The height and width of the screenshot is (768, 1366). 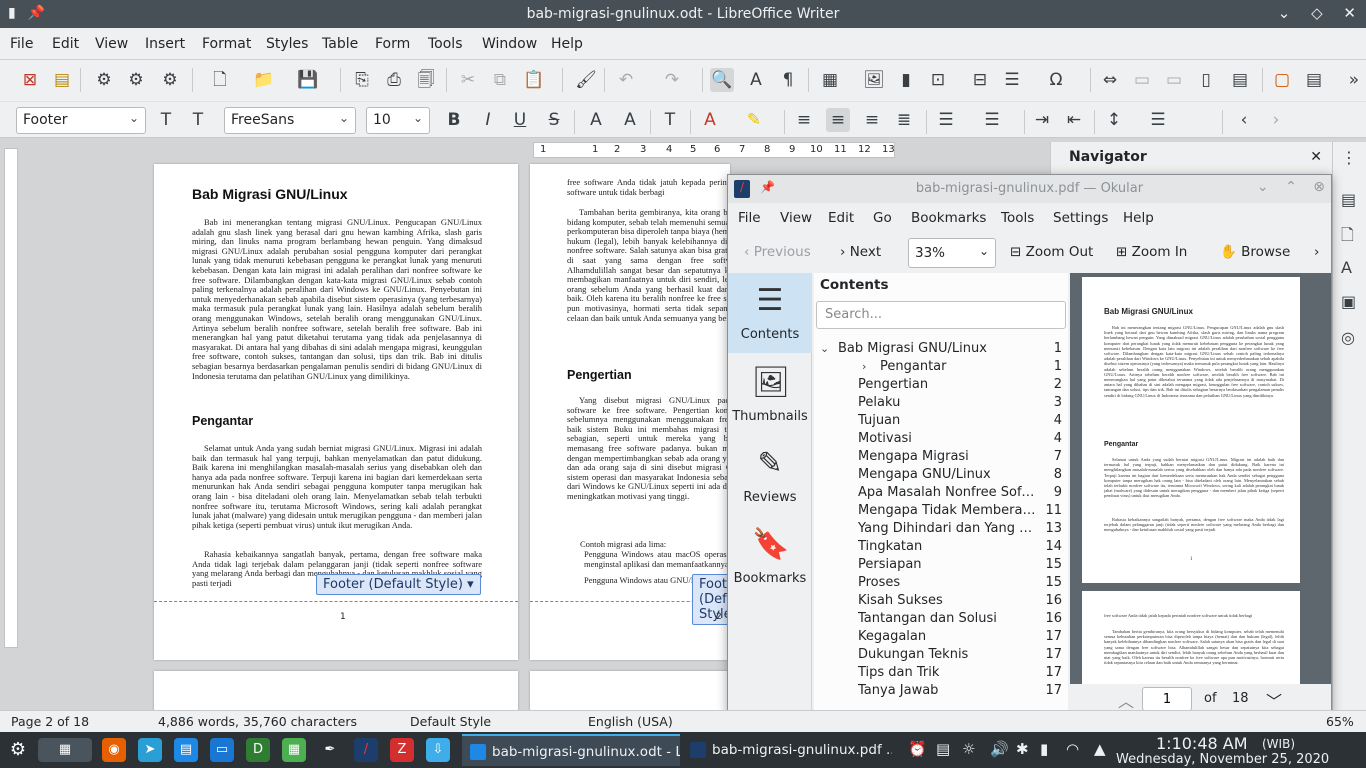 What do you see at coordinates (940, 476) in the screenshot?
I see `toc-item: Mengapa GNU/Linux 8` at bounding box center [940, 476].